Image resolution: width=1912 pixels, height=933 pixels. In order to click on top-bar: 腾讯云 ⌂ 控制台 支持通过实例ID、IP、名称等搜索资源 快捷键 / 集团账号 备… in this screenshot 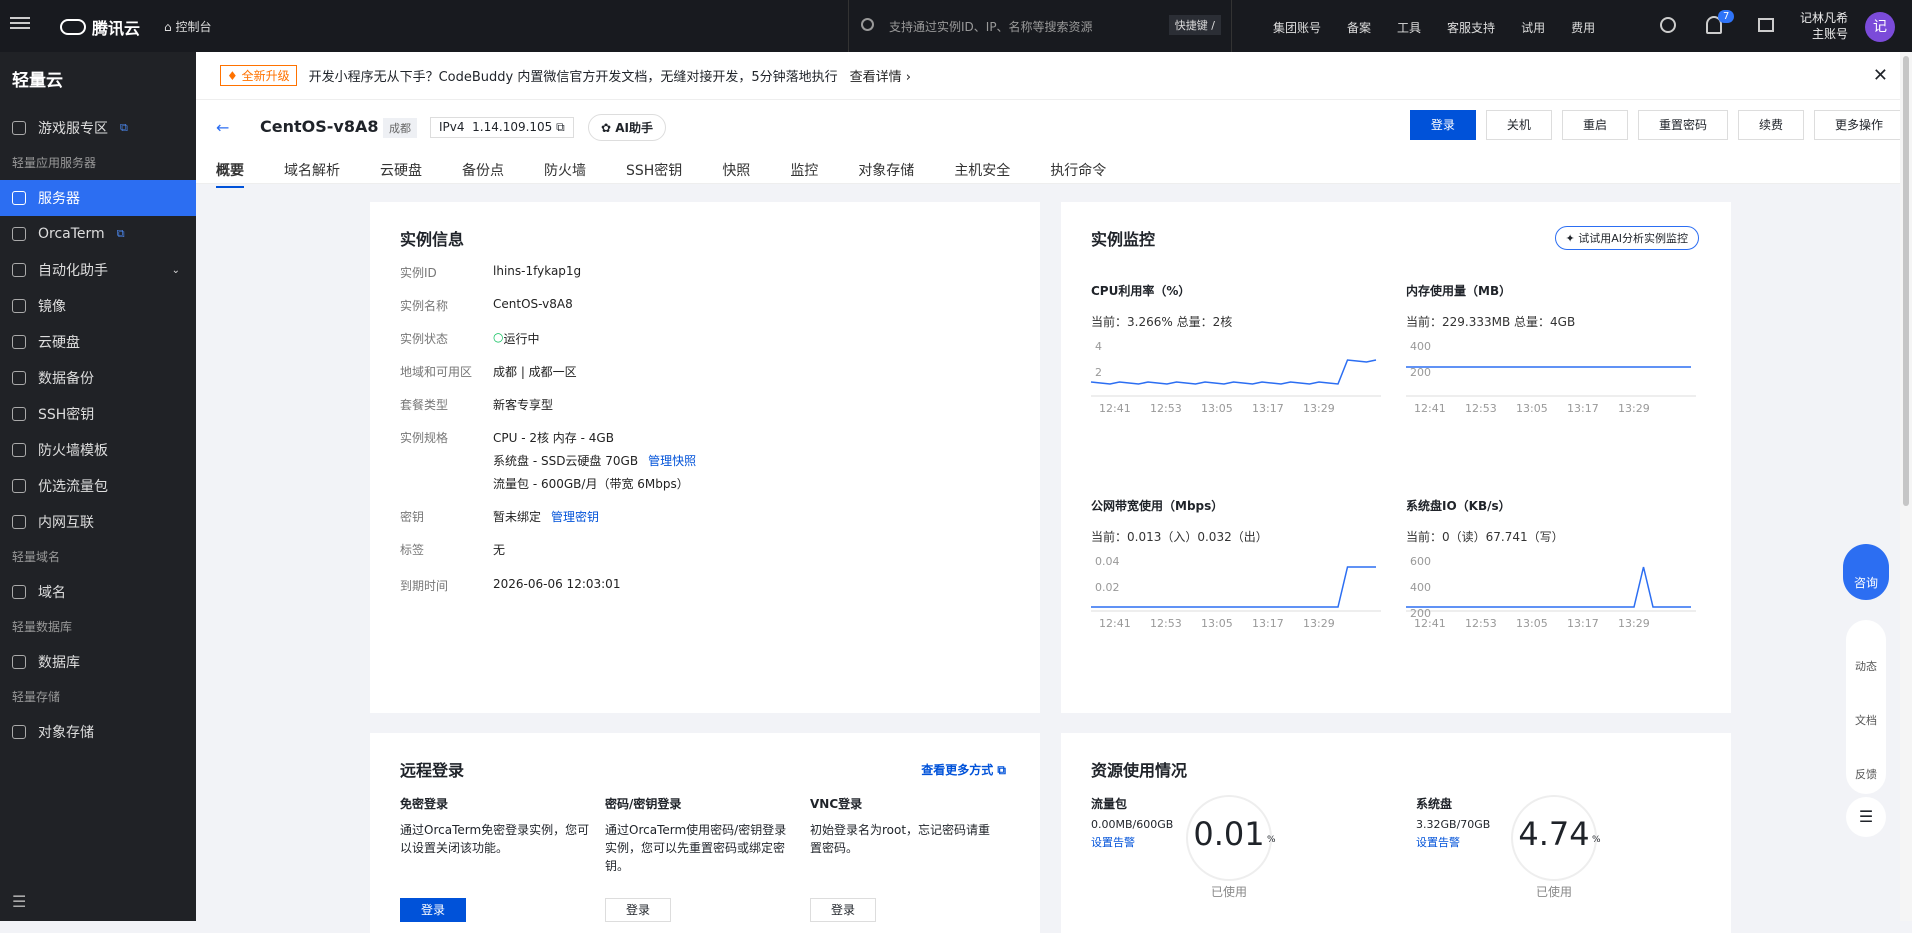, I will do `click(956, 26)`.